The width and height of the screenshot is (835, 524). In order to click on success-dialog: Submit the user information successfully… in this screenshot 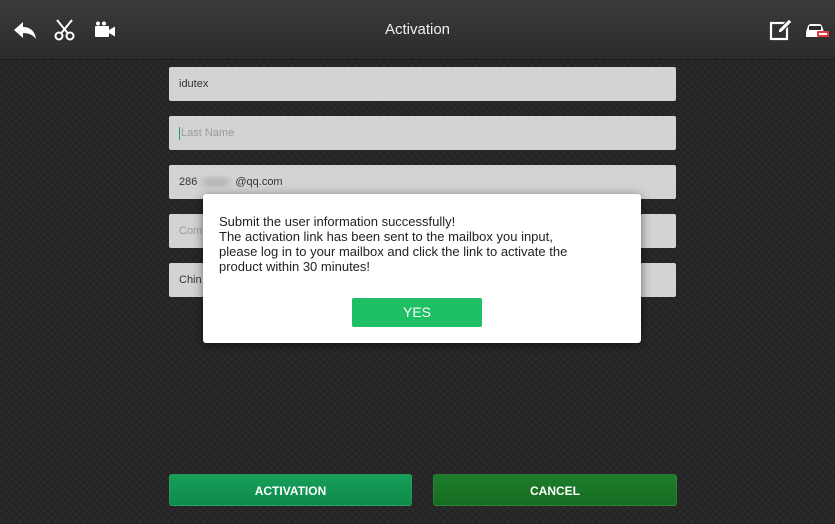, I will do `click(422, 268)`.